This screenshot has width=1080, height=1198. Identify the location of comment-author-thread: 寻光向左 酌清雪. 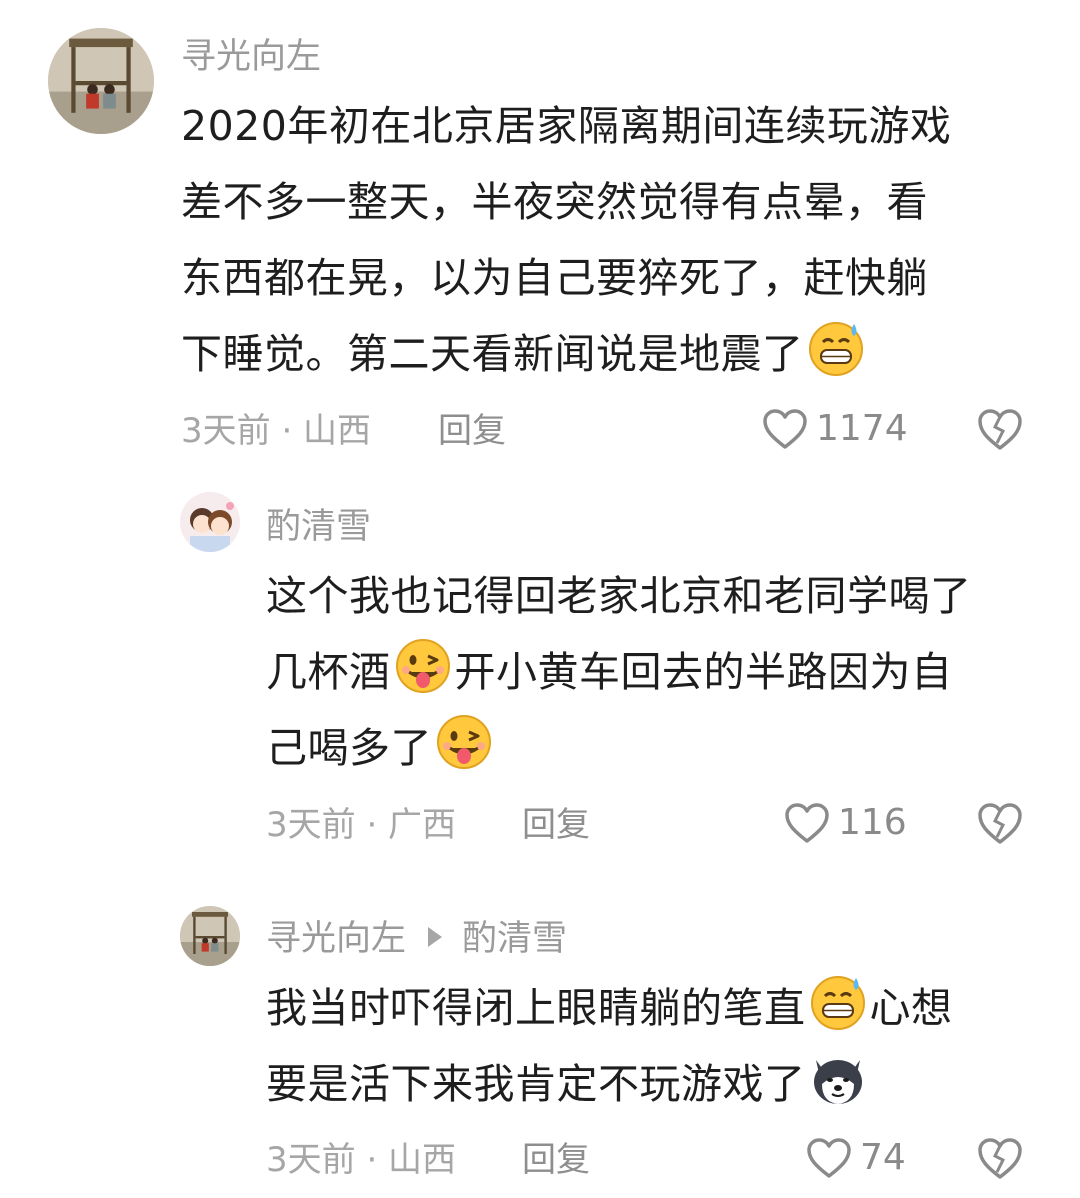
(416, 939).